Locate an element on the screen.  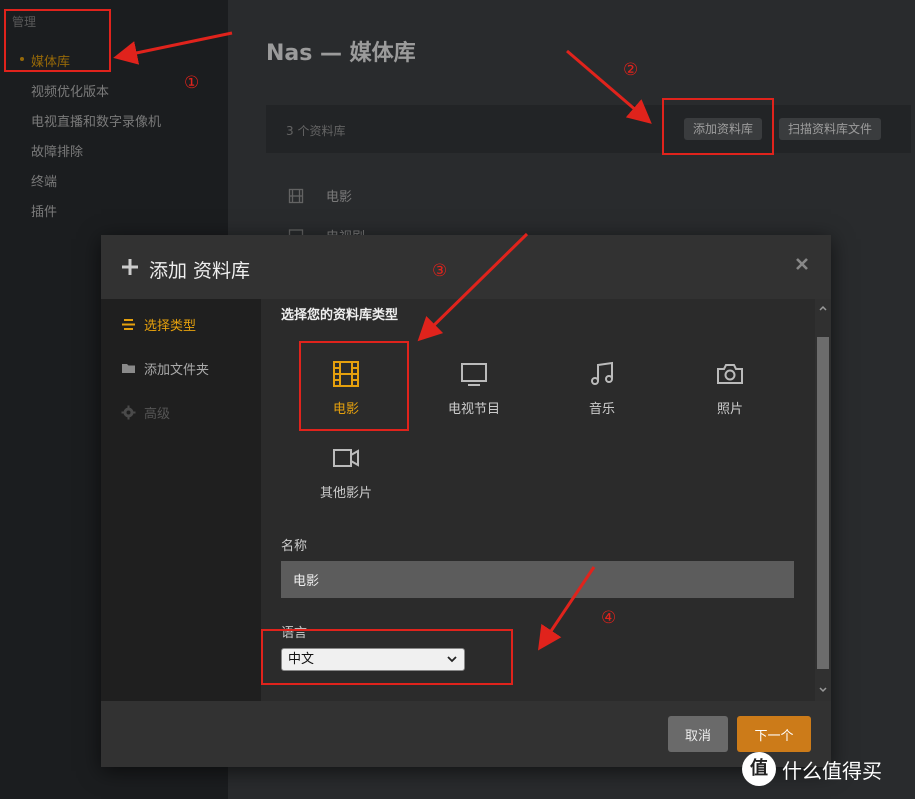
type-tv-shows: 电视节目 is located at coordinates (474, 392).